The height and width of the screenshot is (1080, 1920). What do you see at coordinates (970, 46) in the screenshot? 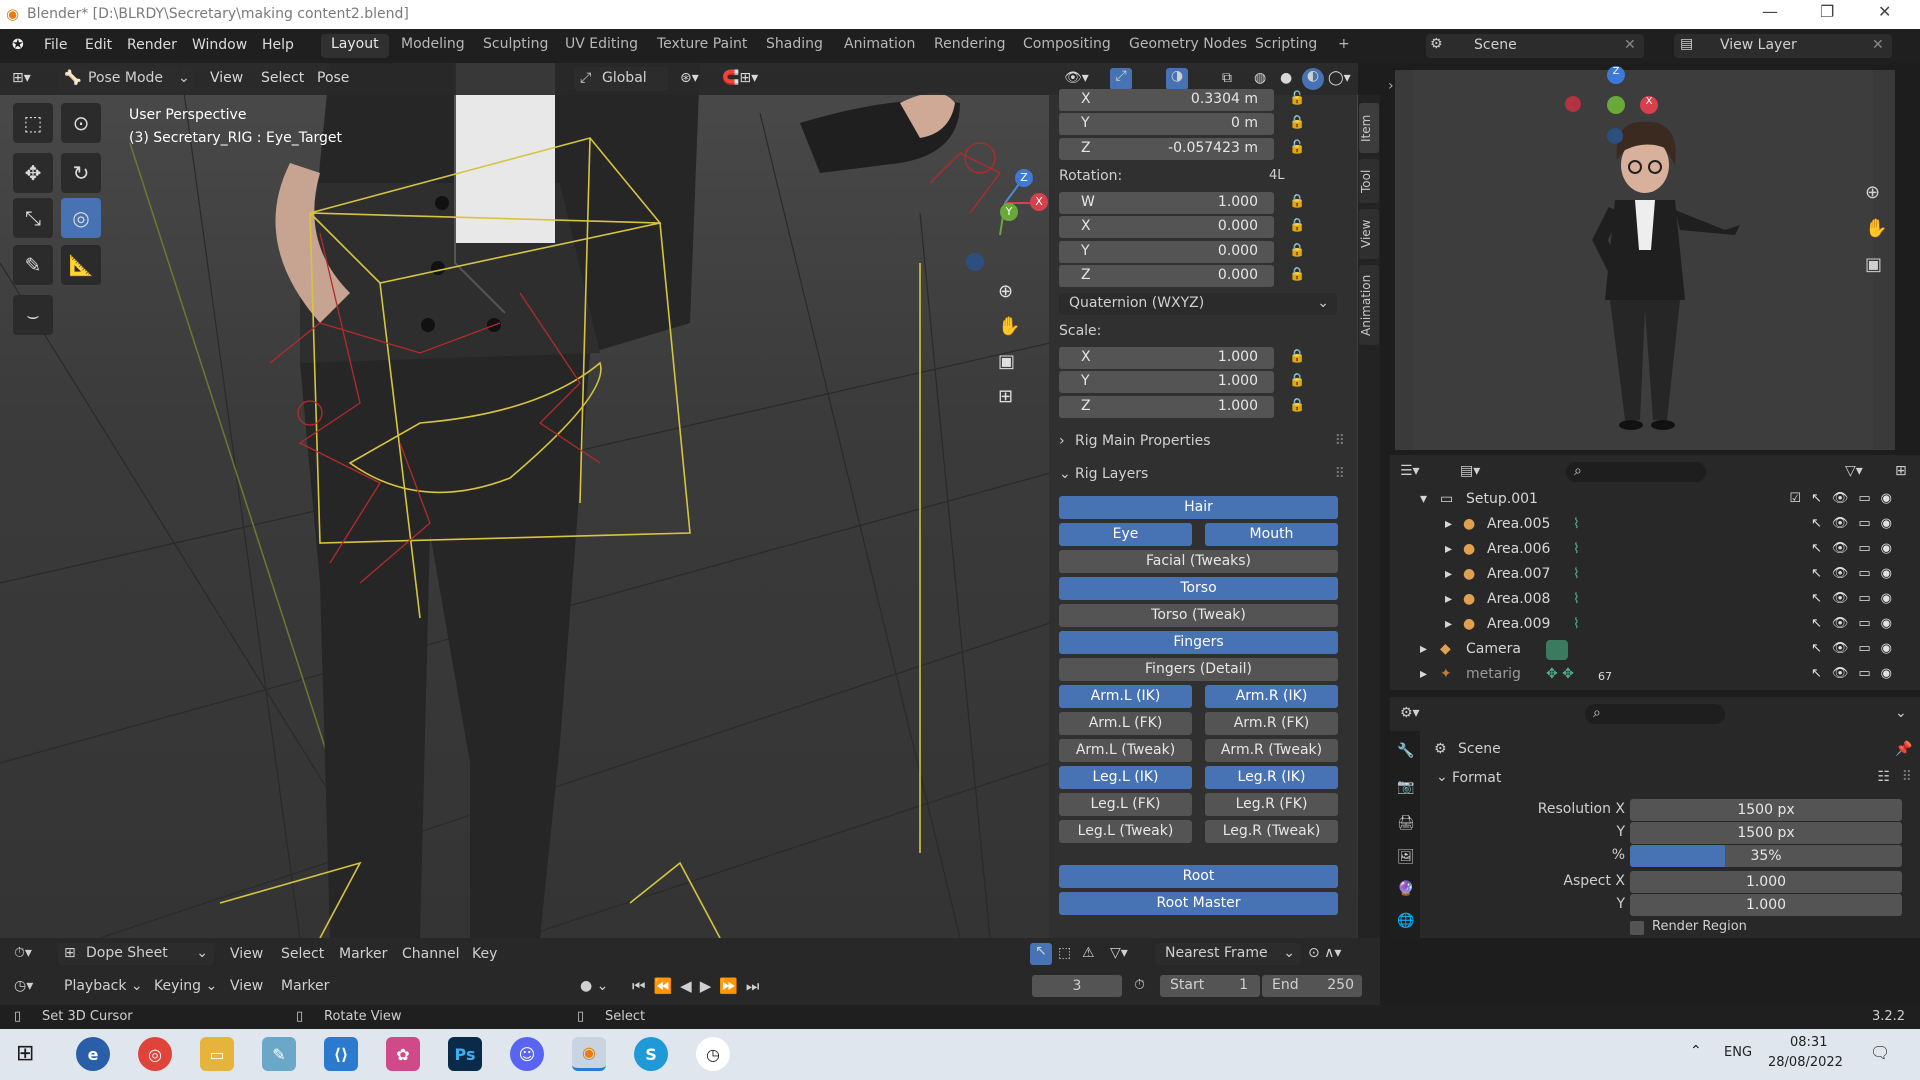
I see `tab-rendering: Rendering` at bounding box center [970, 46].